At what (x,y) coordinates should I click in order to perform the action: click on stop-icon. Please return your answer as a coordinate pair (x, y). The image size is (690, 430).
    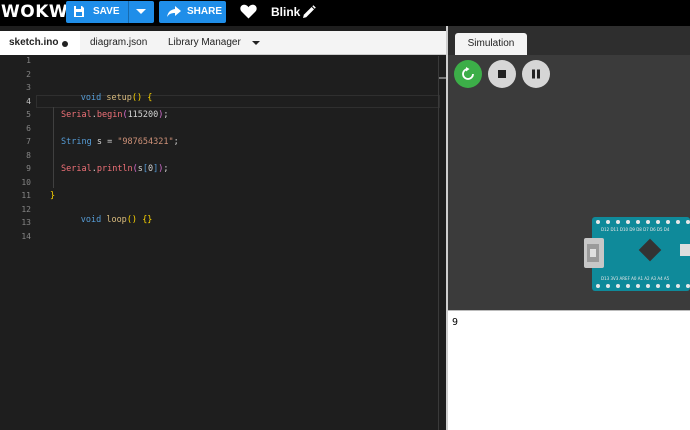
    Looking at the image, I should click on (502, 74).